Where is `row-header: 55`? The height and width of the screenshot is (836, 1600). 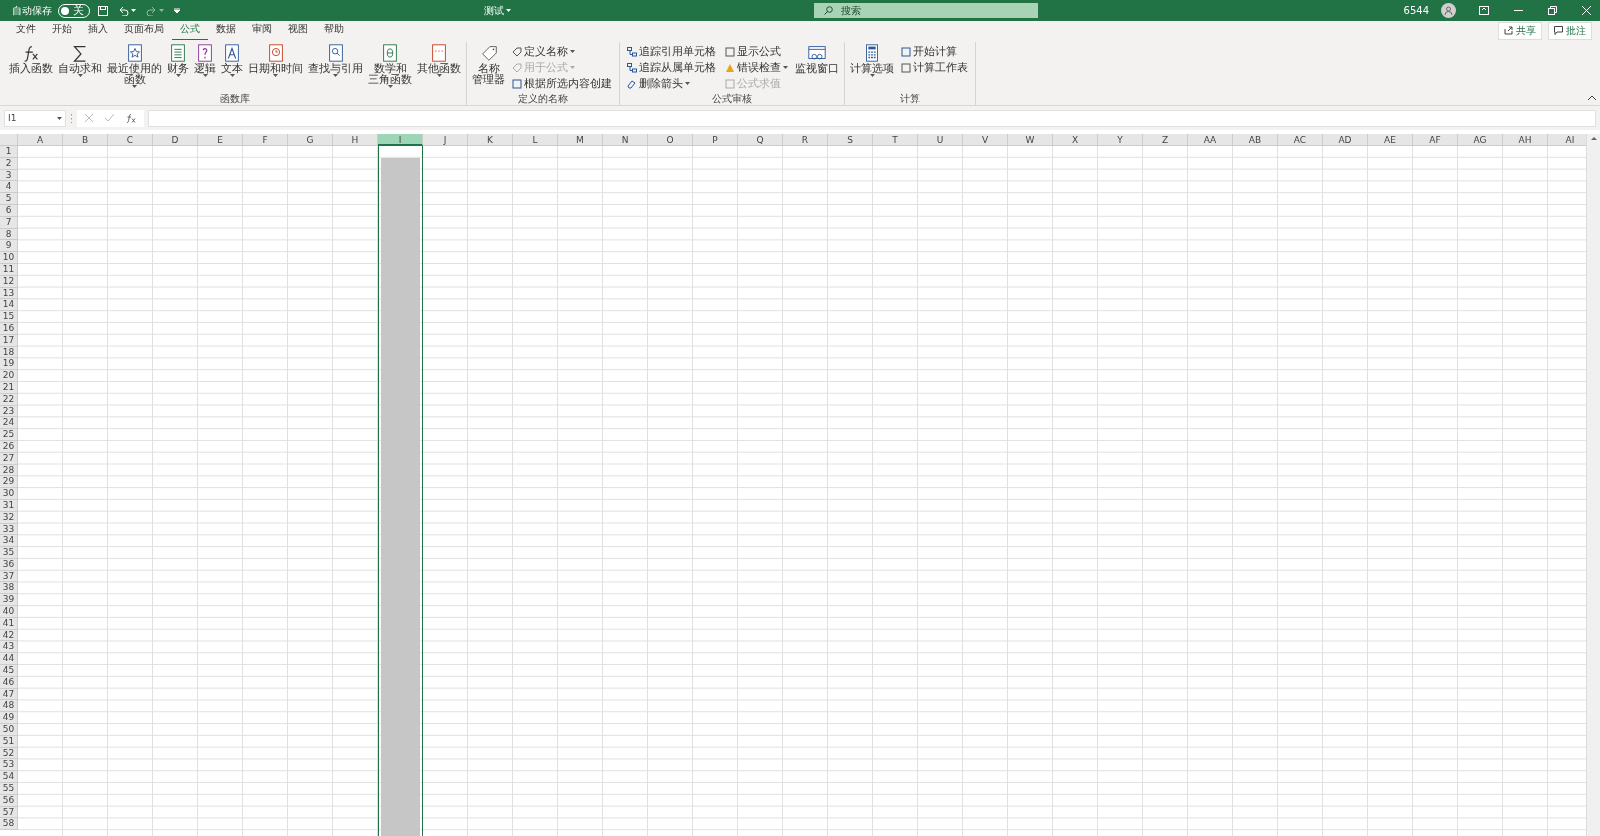 row-header: 55 is located at coordinates (9, 789).